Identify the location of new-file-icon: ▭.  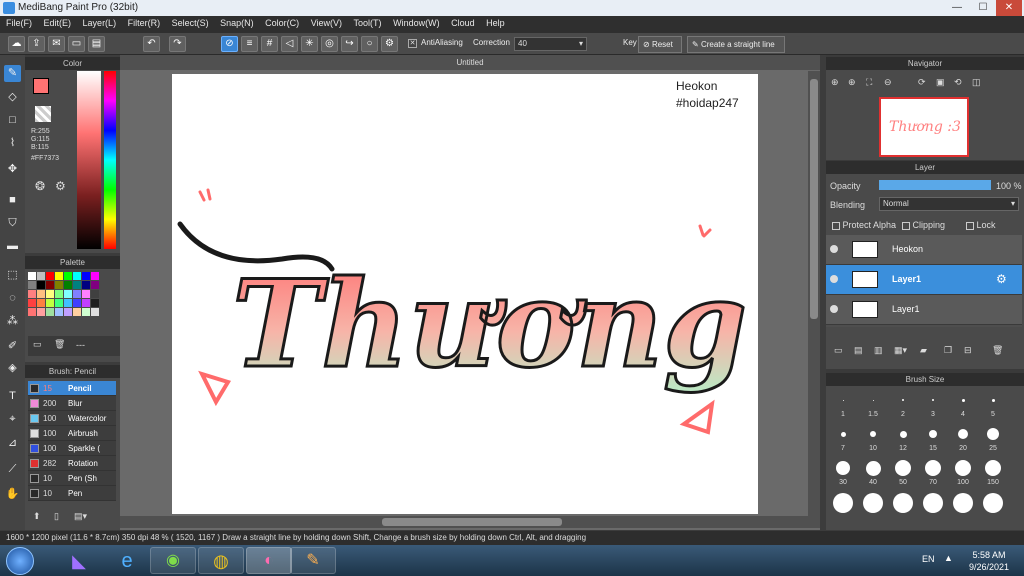
(76, 44).